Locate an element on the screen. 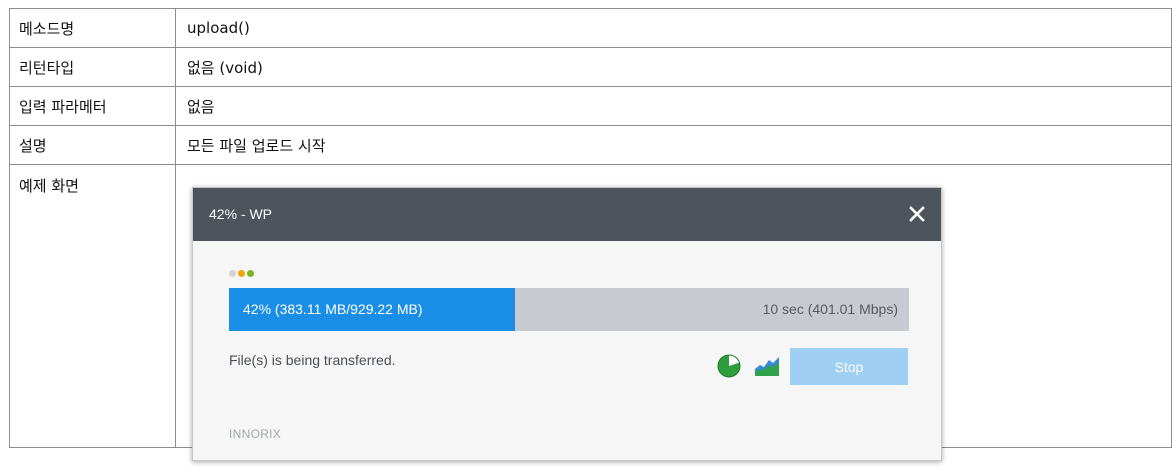 Image resolution: width=1176 pixels, height=468 pixels. table-row-method-name: 메소드명 upload() is located at coordinates (590, 28).